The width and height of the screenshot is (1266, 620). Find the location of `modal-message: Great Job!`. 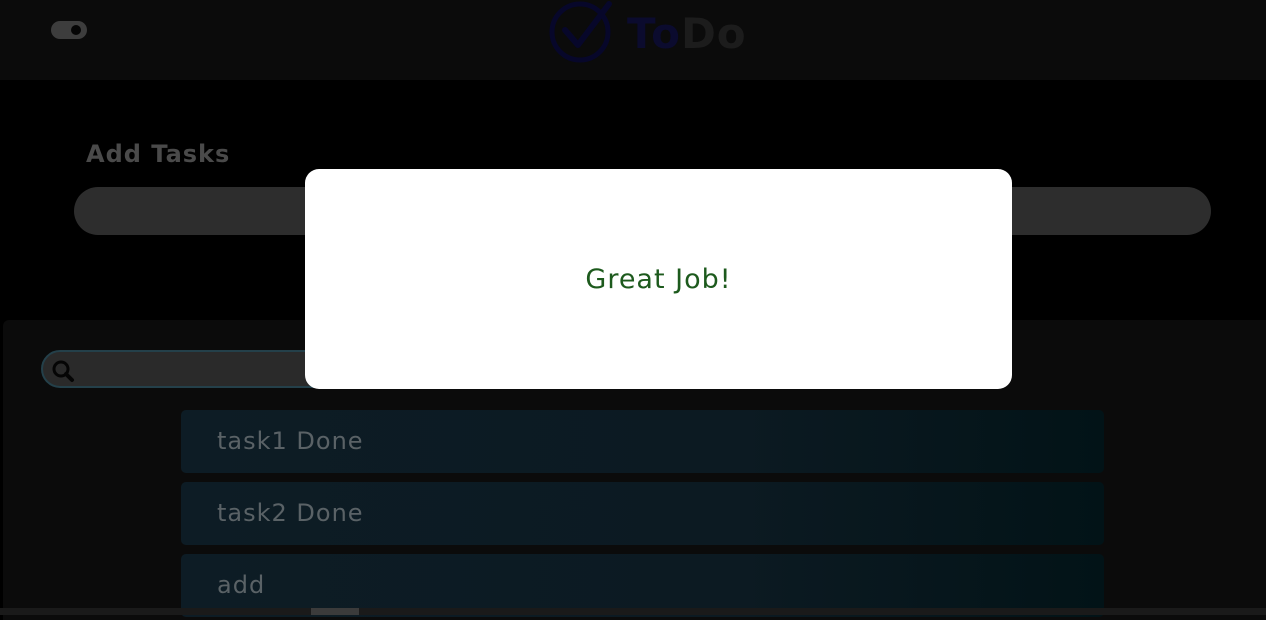

modal-message: Great Job! is located at coordinates (658, 279).